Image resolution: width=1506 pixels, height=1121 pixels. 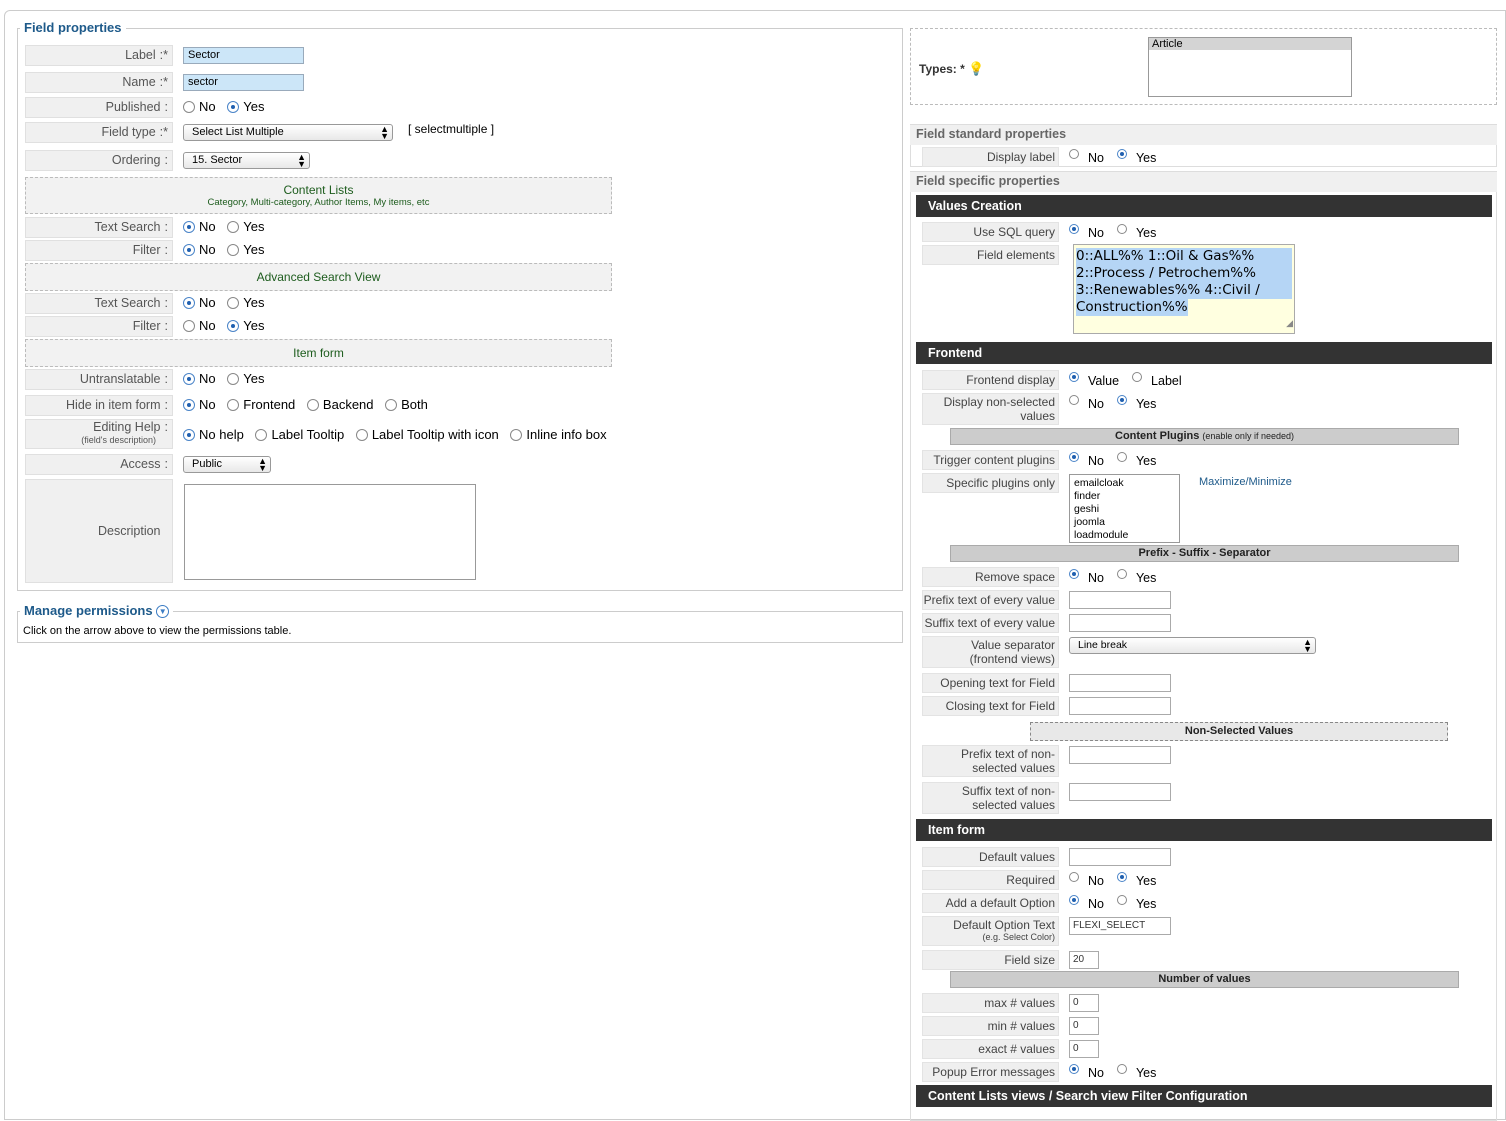 I want to click on text-search-yes: Yes, so click(x=245, y=226).